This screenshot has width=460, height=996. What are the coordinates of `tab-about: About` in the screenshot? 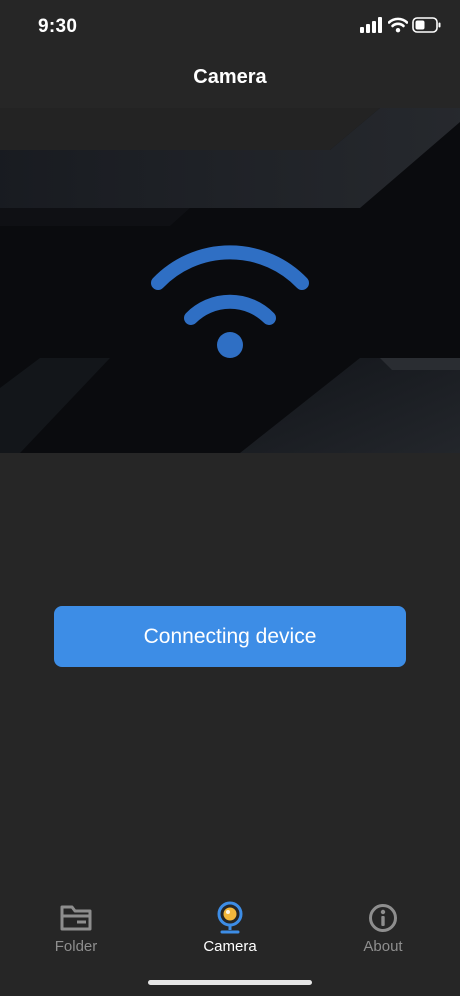 It's located at (383, 925).